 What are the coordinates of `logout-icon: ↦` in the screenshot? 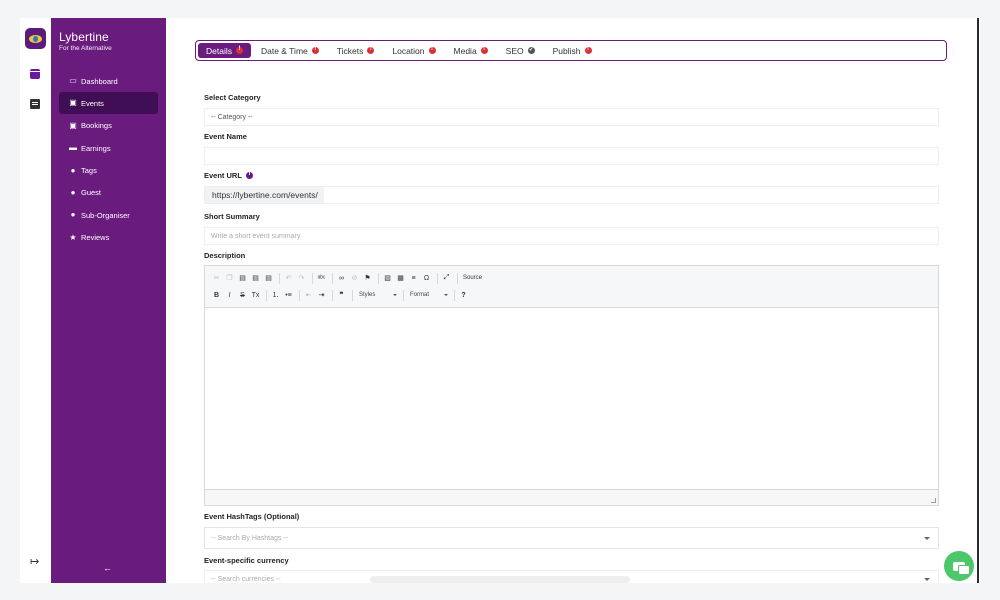 It's located at (35, 562).